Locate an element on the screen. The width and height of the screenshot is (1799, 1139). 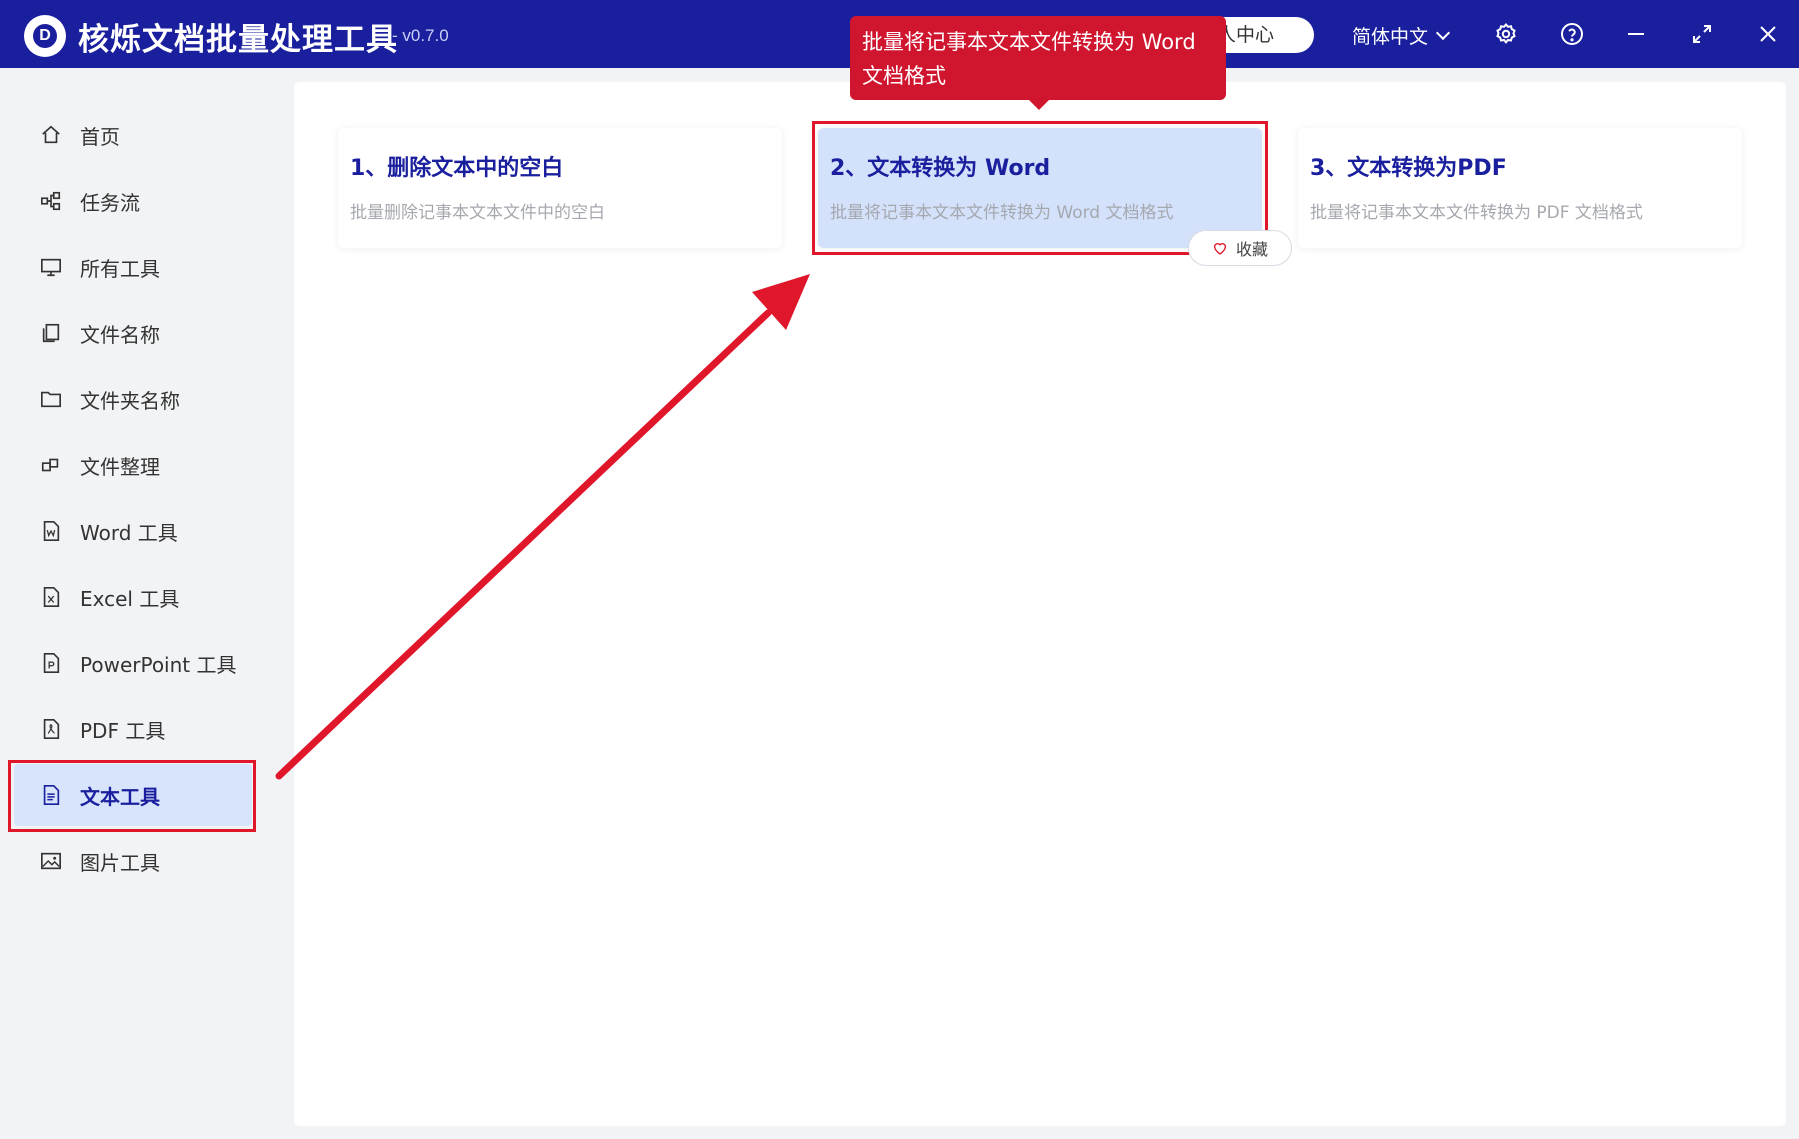
tooltip-line-2: 文档格式 is located at coordinates (904, 76).